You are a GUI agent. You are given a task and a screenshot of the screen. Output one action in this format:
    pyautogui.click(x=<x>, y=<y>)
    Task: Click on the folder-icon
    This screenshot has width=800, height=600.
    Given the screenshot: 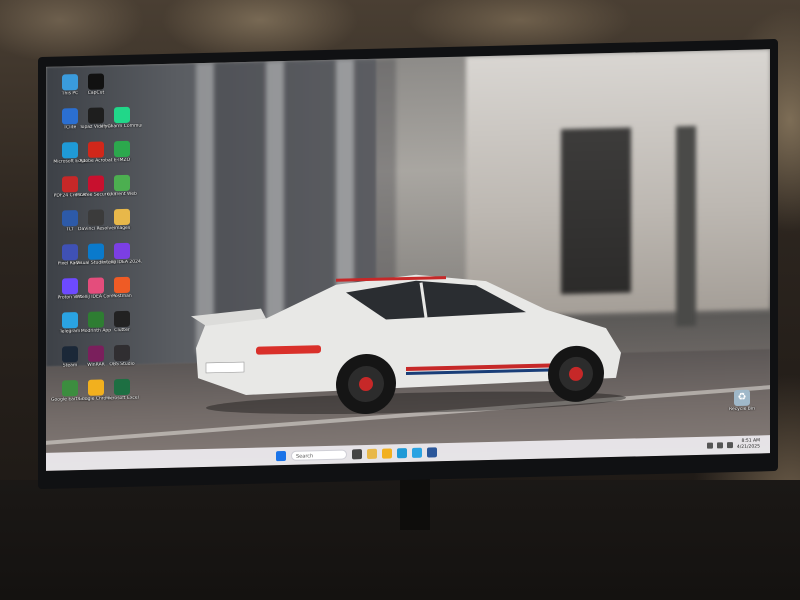 What is the action you would take?
    pyautogui.click(x=122, y=217)
    